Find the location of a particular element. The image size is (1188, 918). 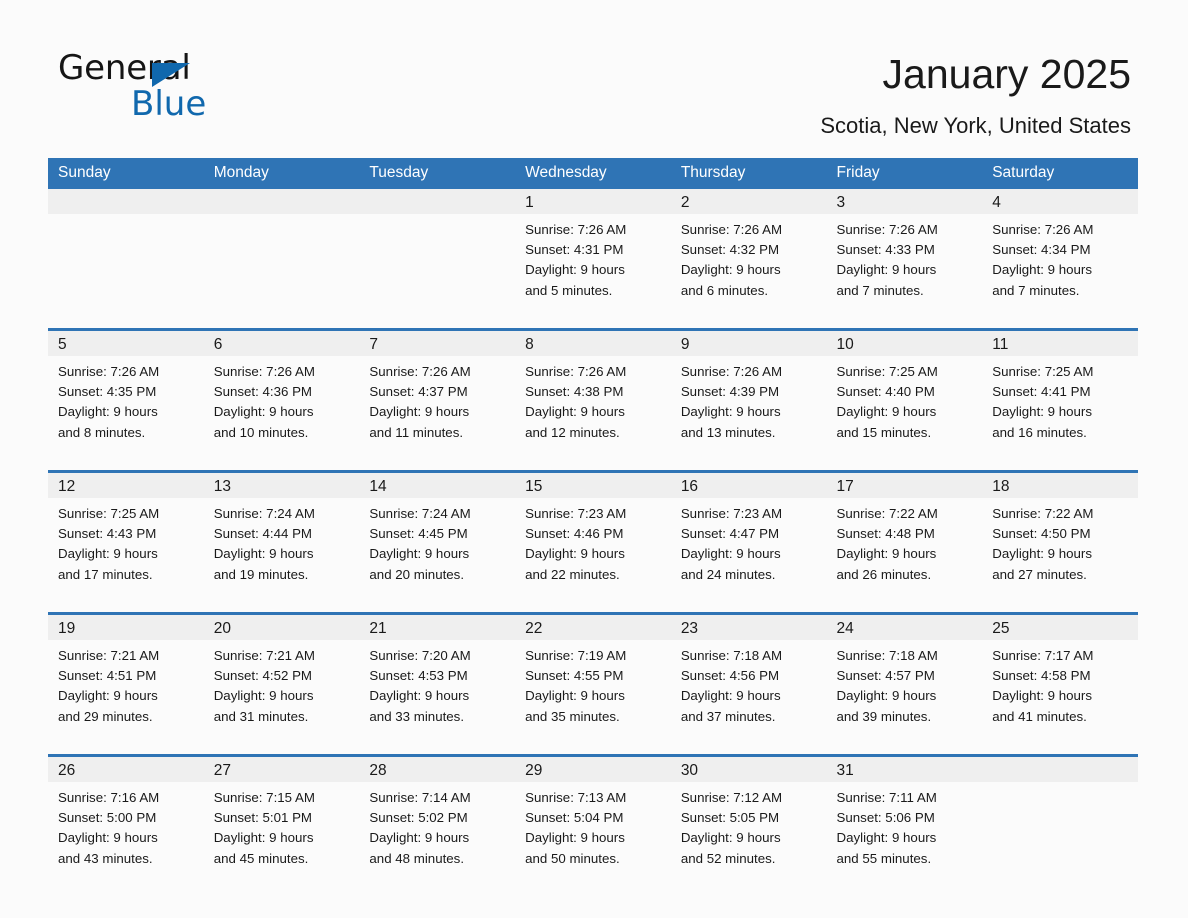

daylight-text-line2: and 5 minutes. is located at coordinates (569, 290).